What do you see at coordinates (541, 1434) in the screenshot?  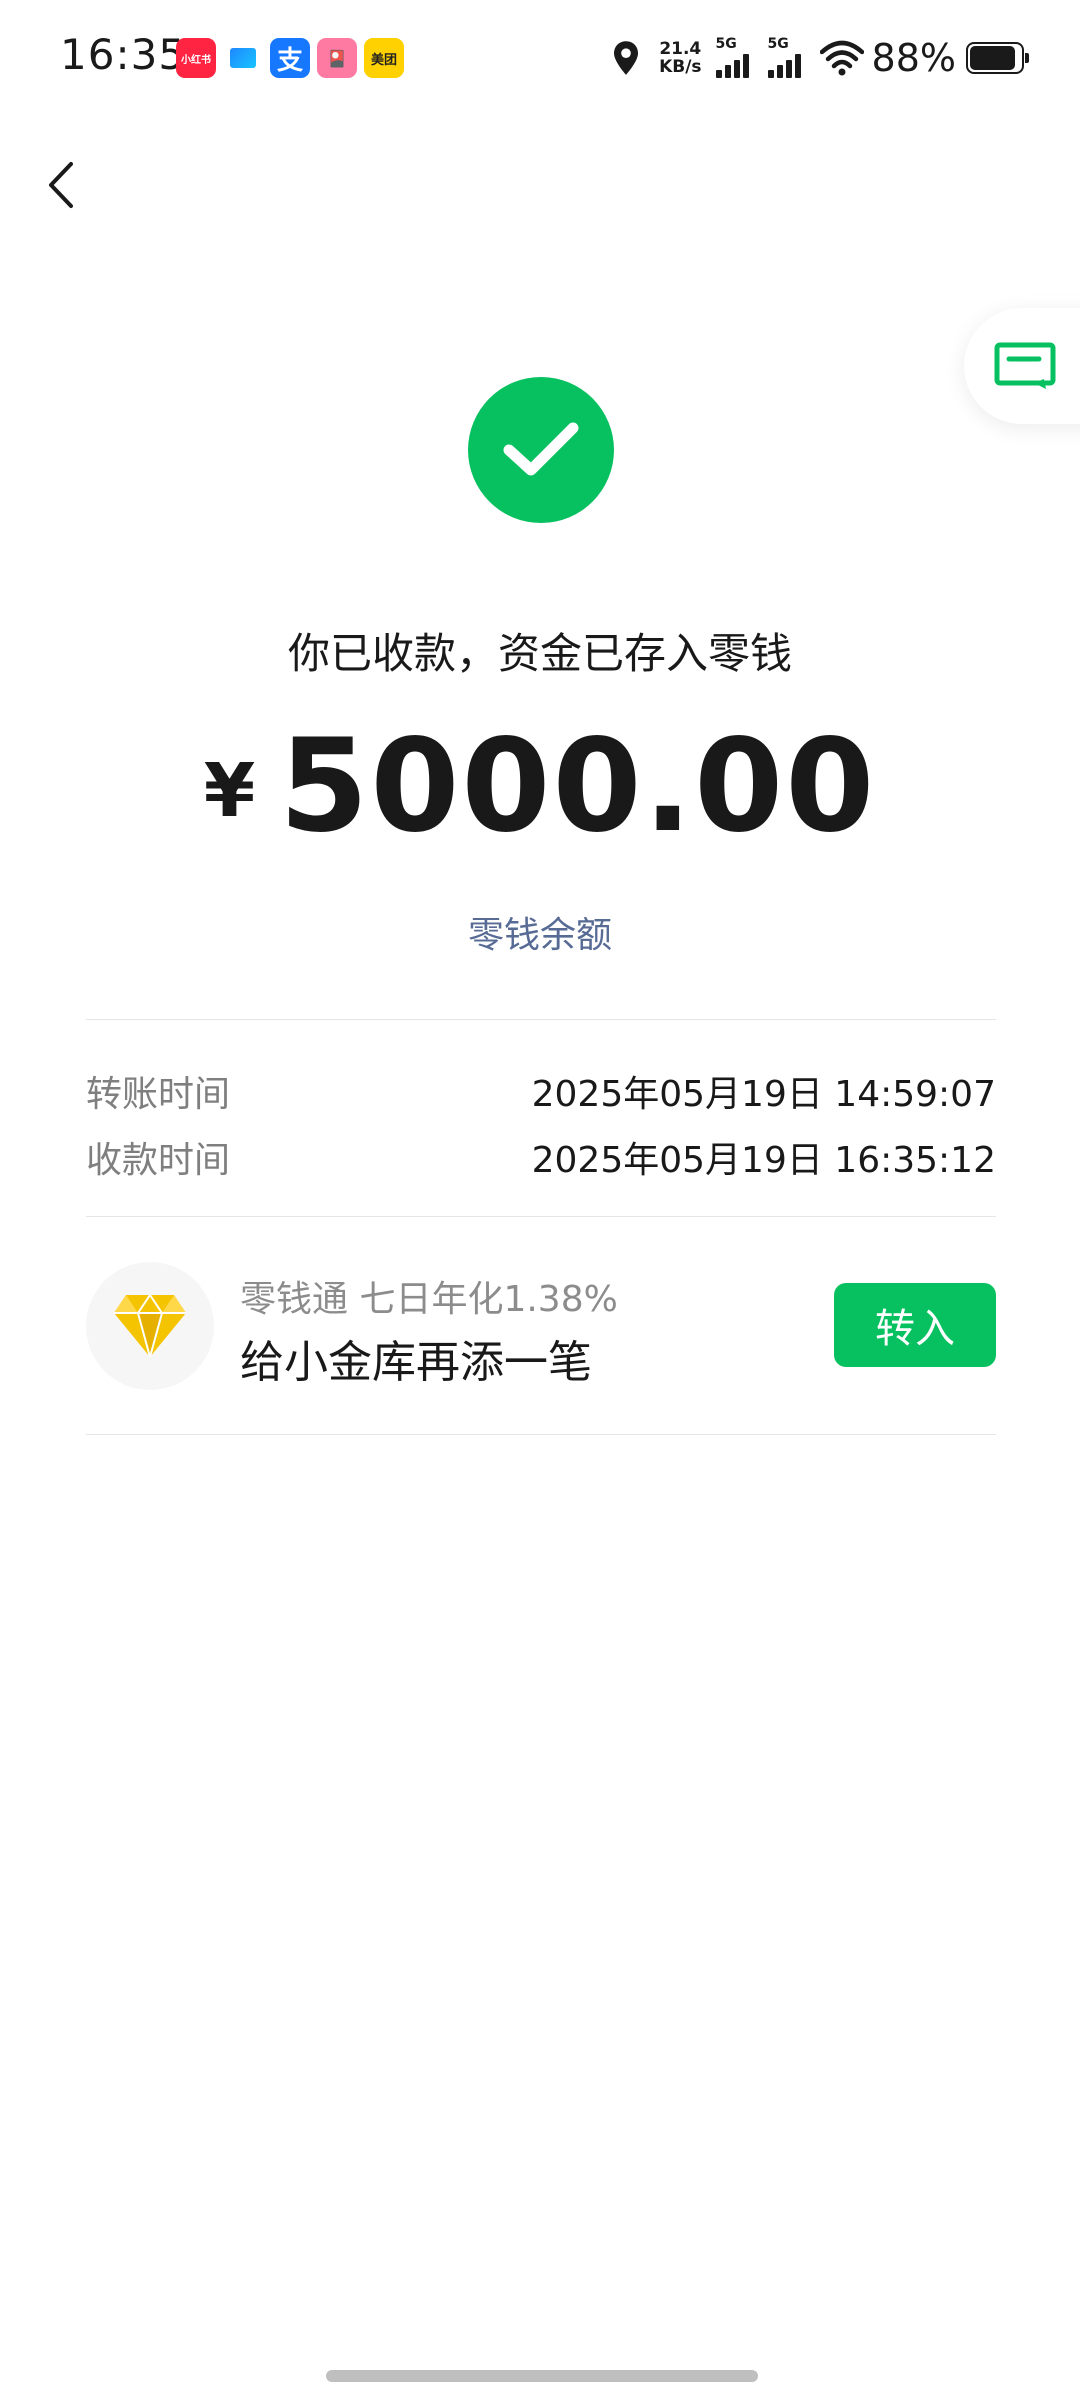 I see `divider-bottom` at bounding box center [541, 1434].